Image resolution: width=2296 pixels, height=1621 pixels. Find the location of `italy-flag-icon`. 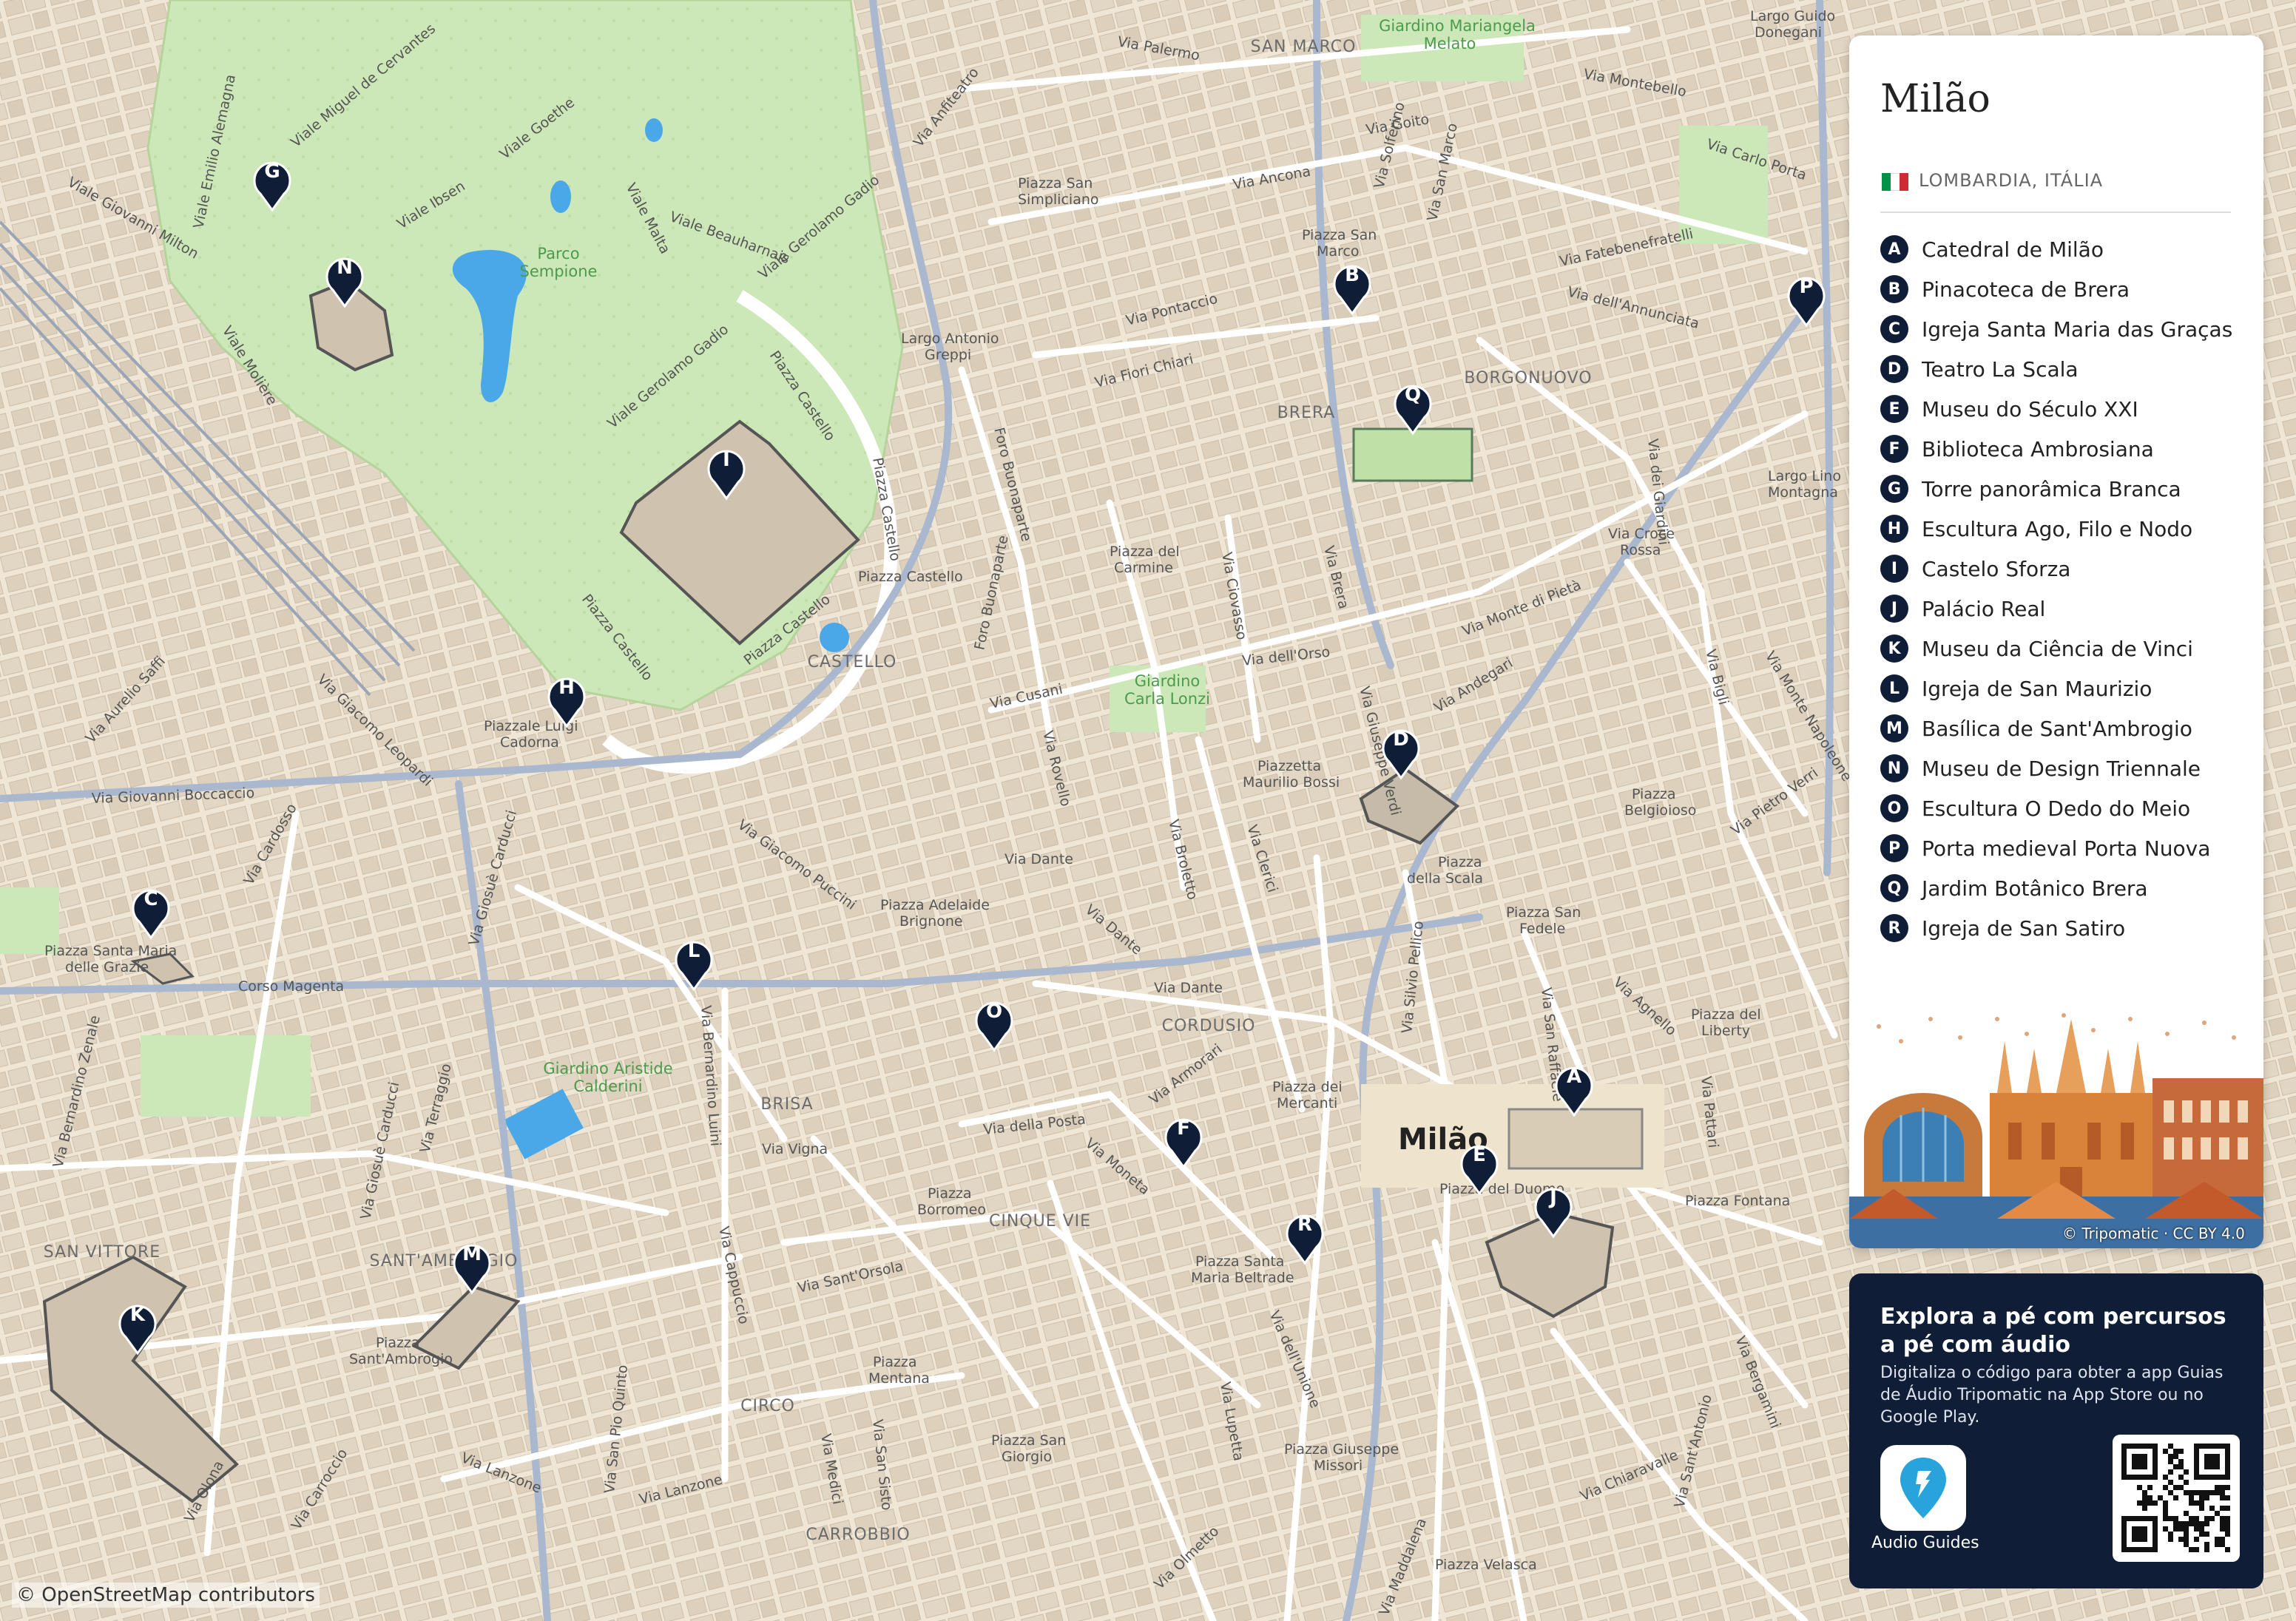

italy-flag-icon is located at coordinates (1895, 182).